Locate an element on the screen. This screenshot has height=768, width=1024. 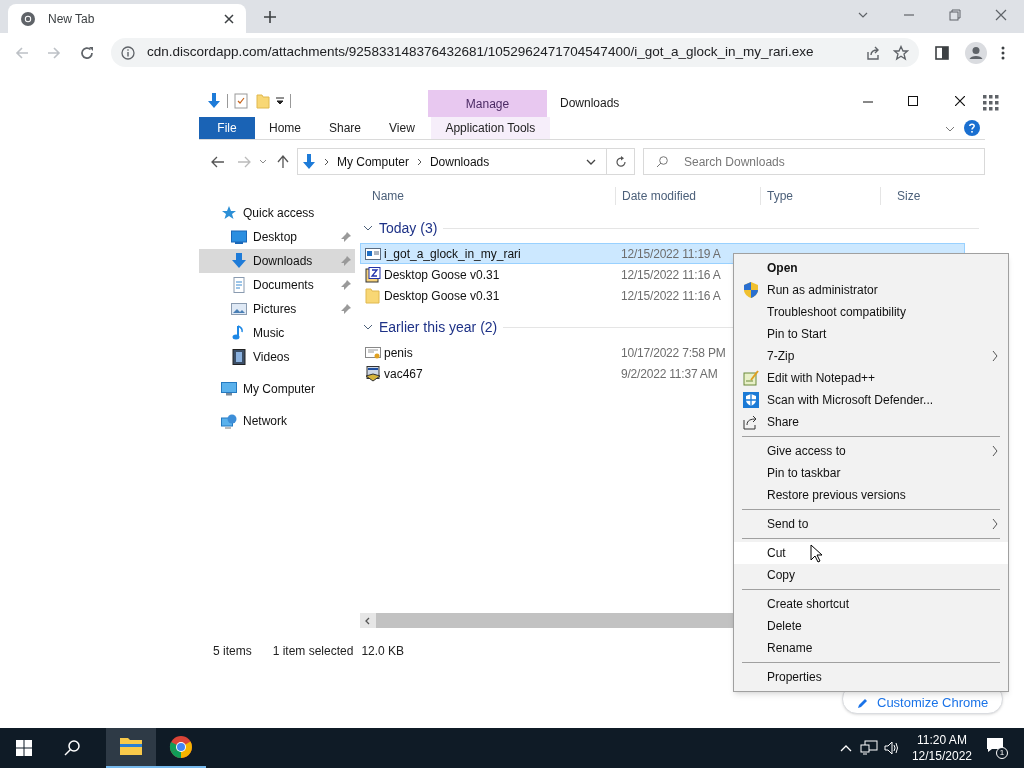
menu-item: Create shortcut is located at coordinates (871, 604).